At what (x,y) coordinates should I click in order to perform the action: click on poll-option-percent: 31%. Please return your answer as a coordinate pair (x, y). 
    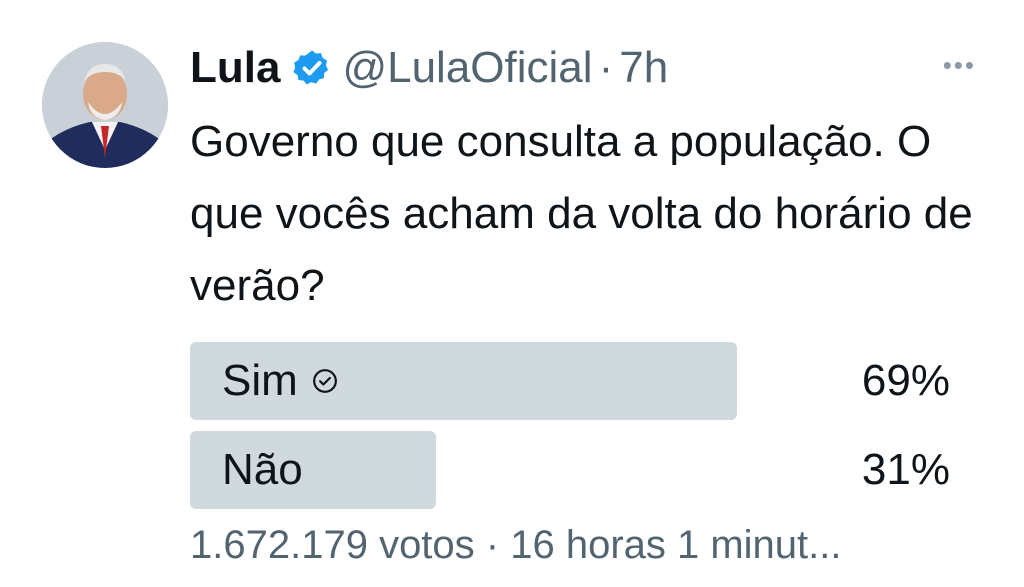
    Looking at the image, I should click on (905, 469).